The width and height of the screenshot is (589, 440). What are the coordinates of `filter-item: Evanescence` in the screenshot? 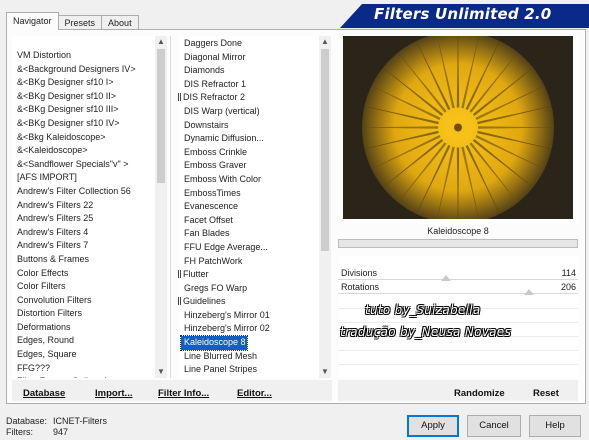 It's located at (248, 207).